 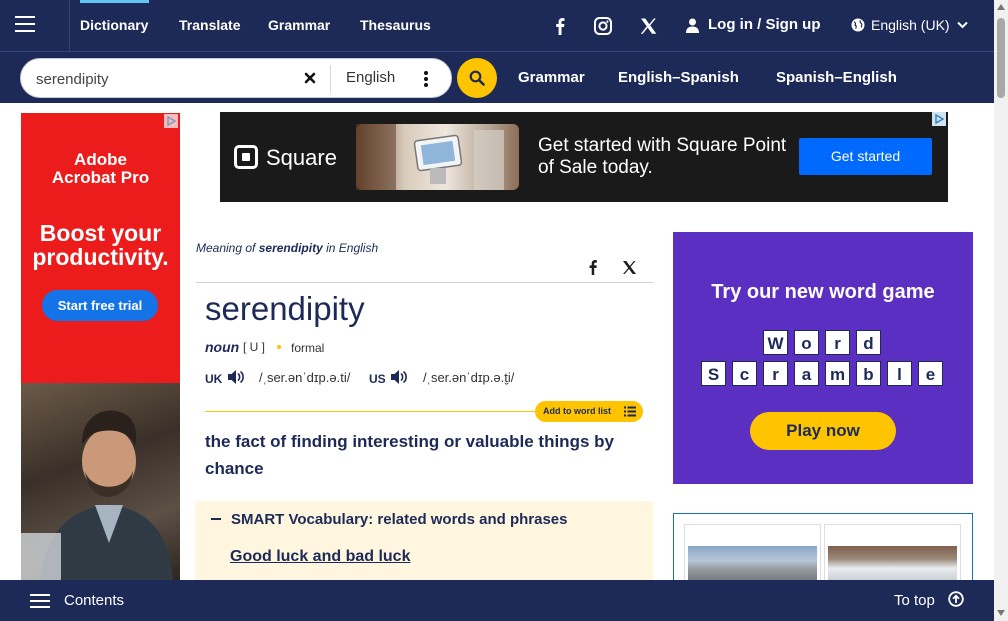 What do you see at coordinates (214, 379) in the screenshot?
I see `uk-label: UK` at bounding box center [214, 379].